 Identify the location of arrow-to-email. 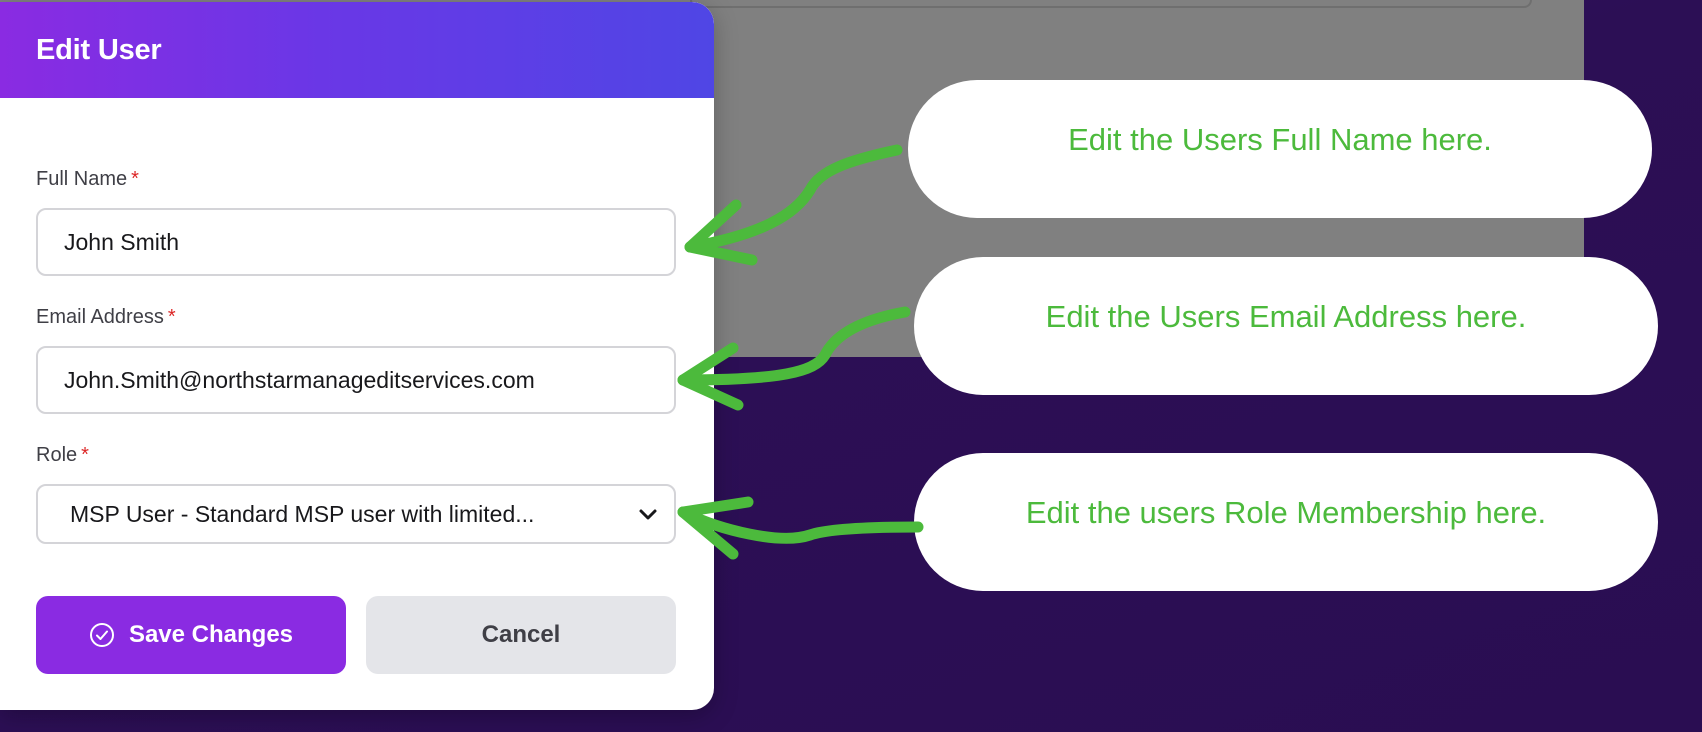
(794, 358).